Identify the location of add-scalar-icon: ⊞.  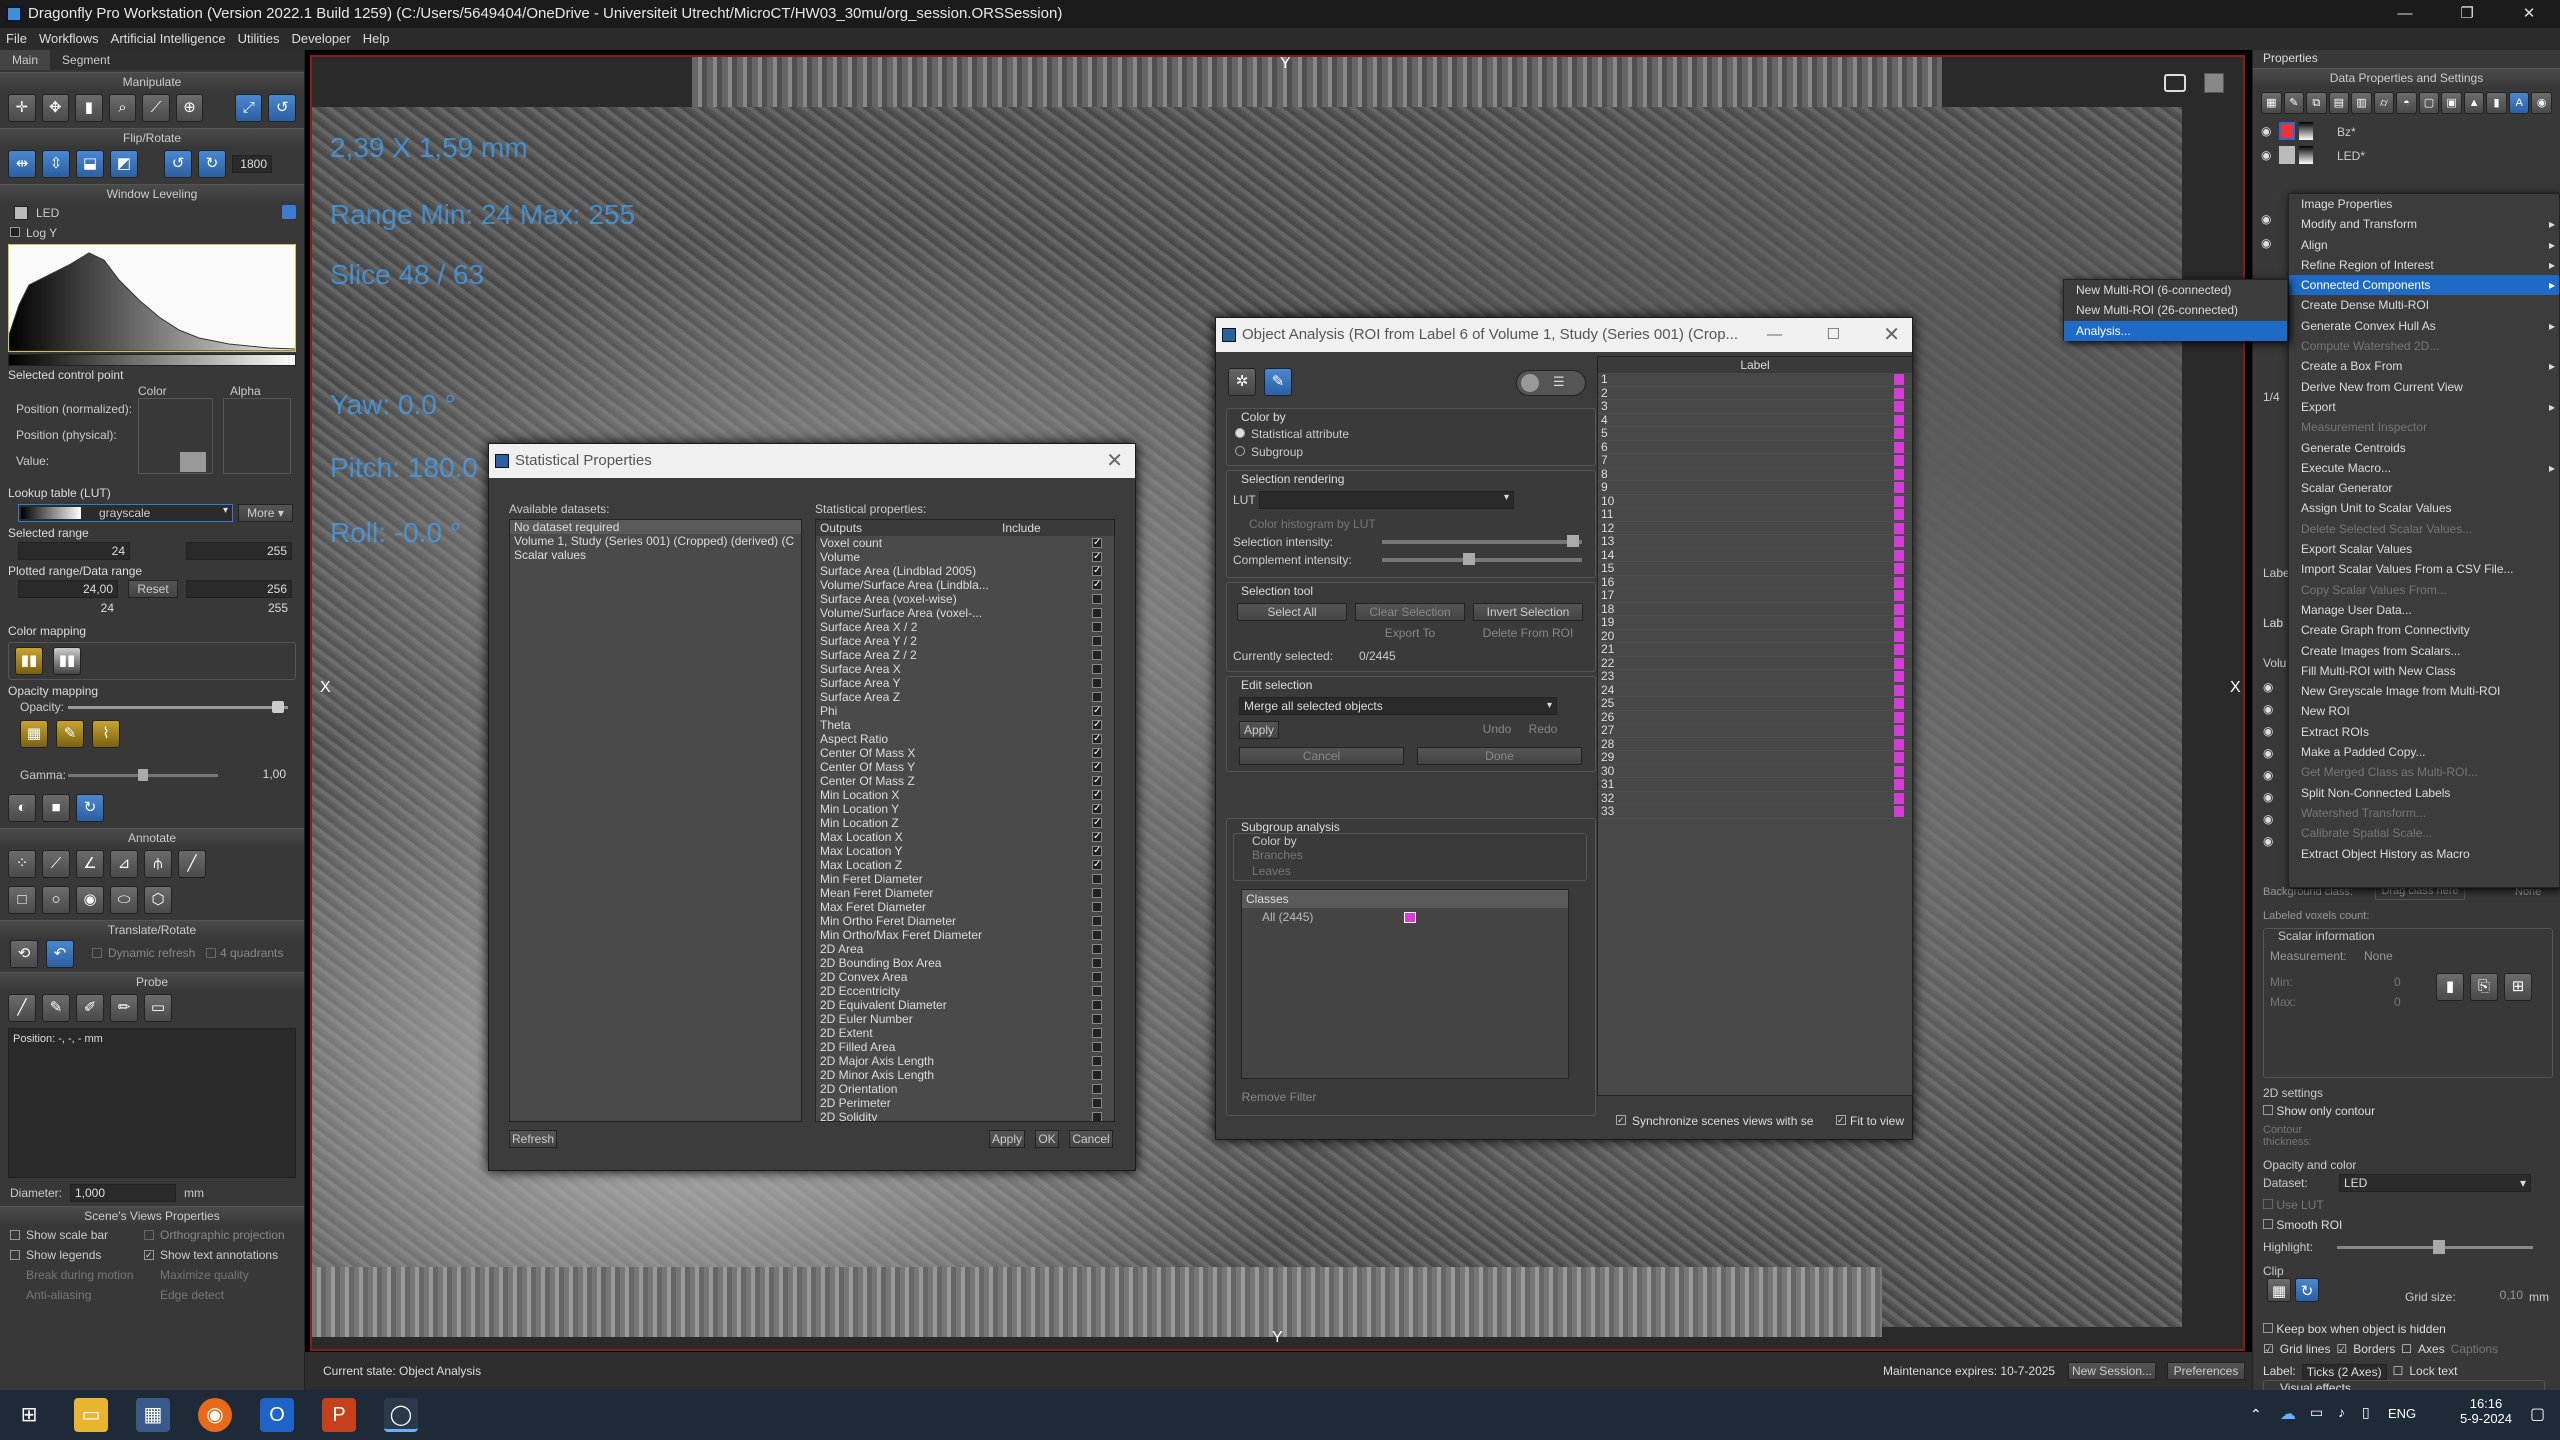
(2518, 987).